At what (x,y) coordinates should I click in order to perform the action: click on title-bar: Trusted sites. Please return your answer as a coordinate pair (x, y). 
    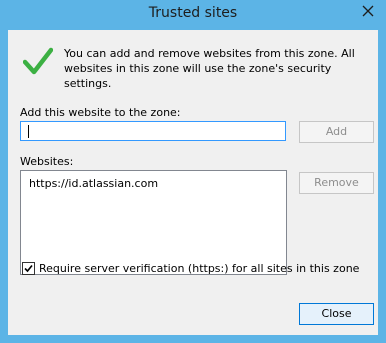
    Looking at the image, I should click on (193, 15).